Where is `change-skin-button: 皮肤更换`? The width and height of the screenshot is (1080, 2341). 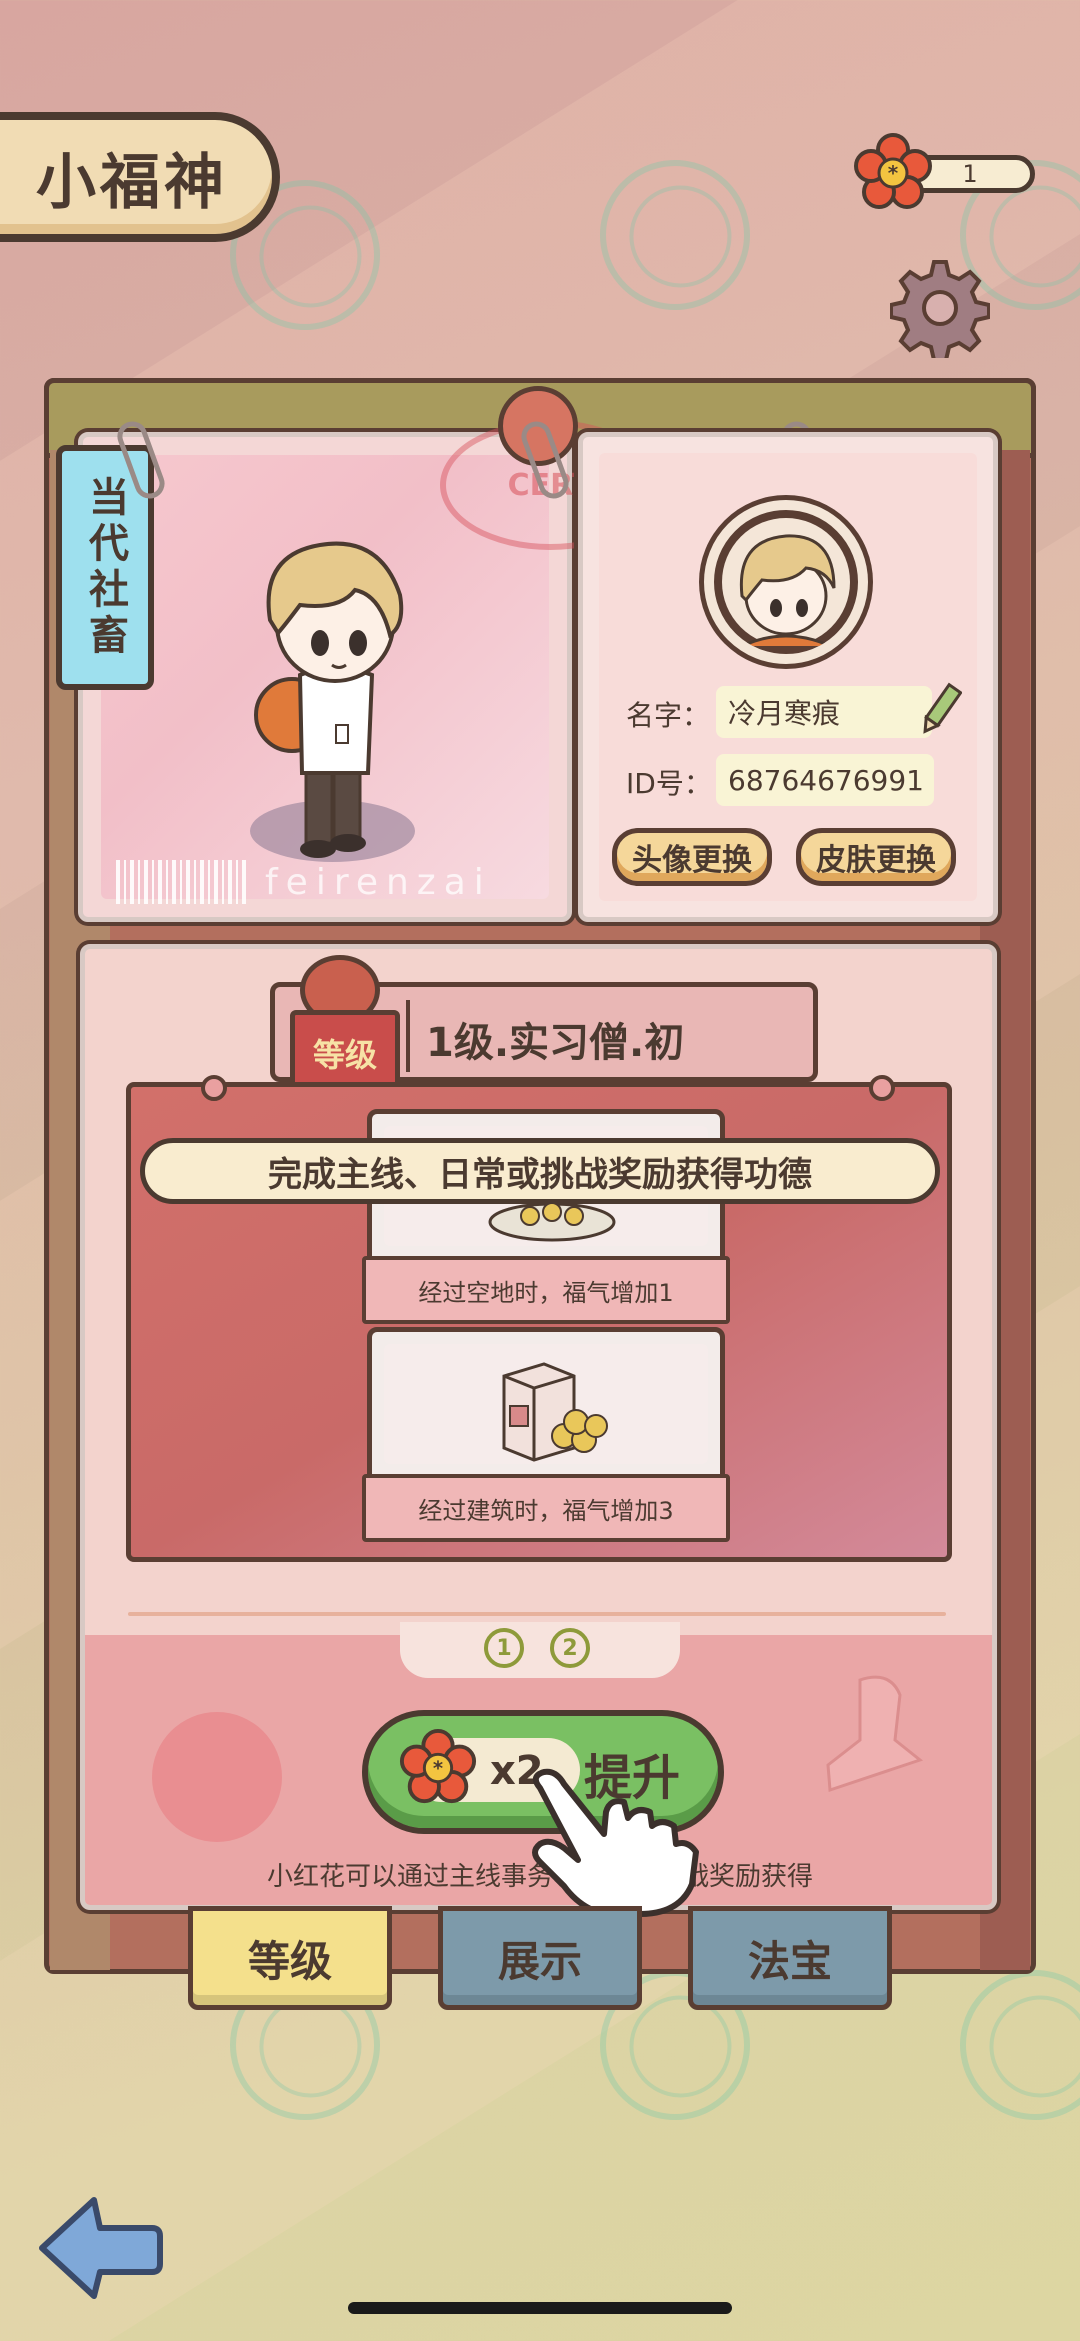
change-skin-button: 皮肤更换 is located at coordinates (876, 857).